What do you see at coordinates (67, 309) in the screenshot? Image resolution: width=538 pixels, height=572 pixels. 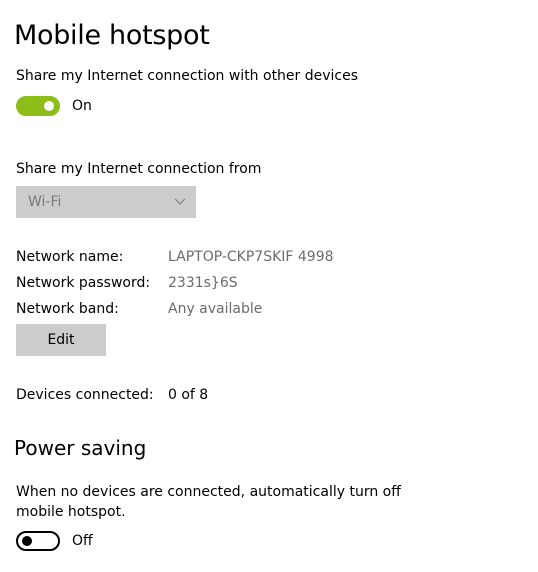 I see `network-band-label: Network band:` at bounding box center [67, 309].